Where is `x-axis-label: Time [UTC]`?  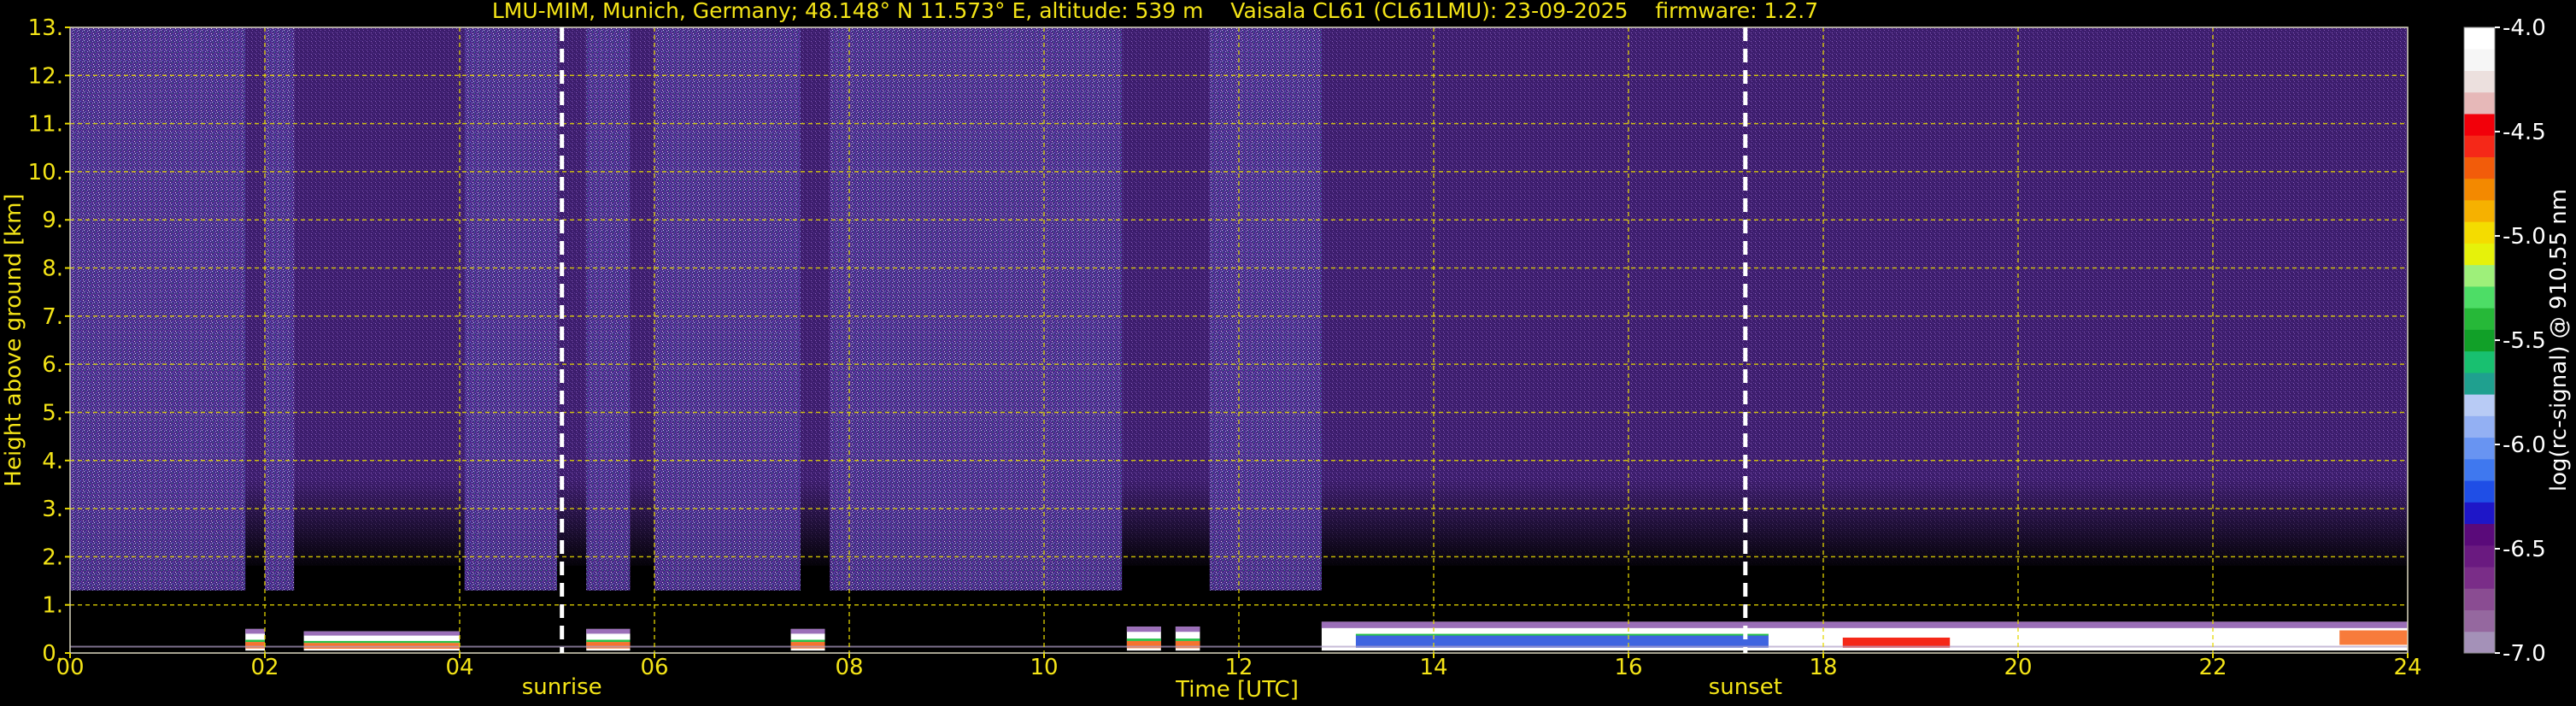 x-axis-label: Time [UTC] is located at coordinates (1237, 690).